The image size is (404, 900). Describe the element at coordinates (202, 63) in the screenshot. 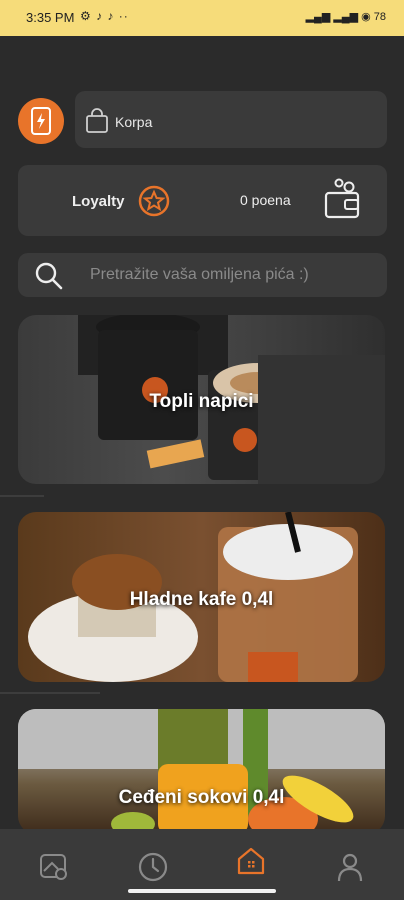

I see `top-spacer` at that location.